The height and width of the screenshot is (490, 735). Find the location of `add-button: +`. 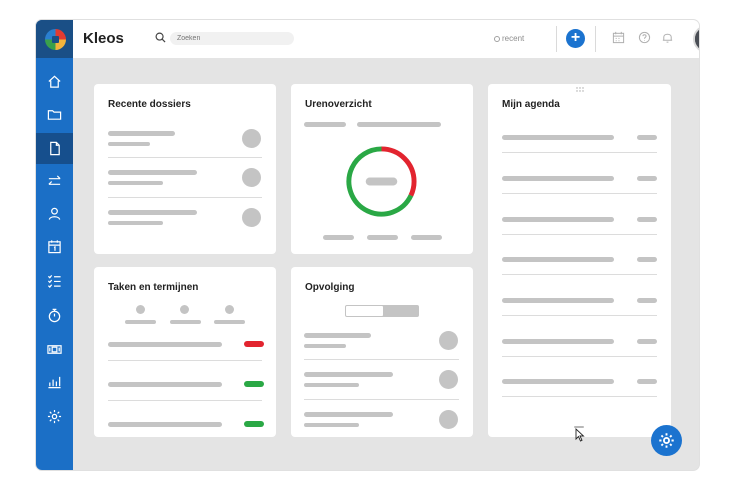

add-button: + is located at coordinates (575, 38).